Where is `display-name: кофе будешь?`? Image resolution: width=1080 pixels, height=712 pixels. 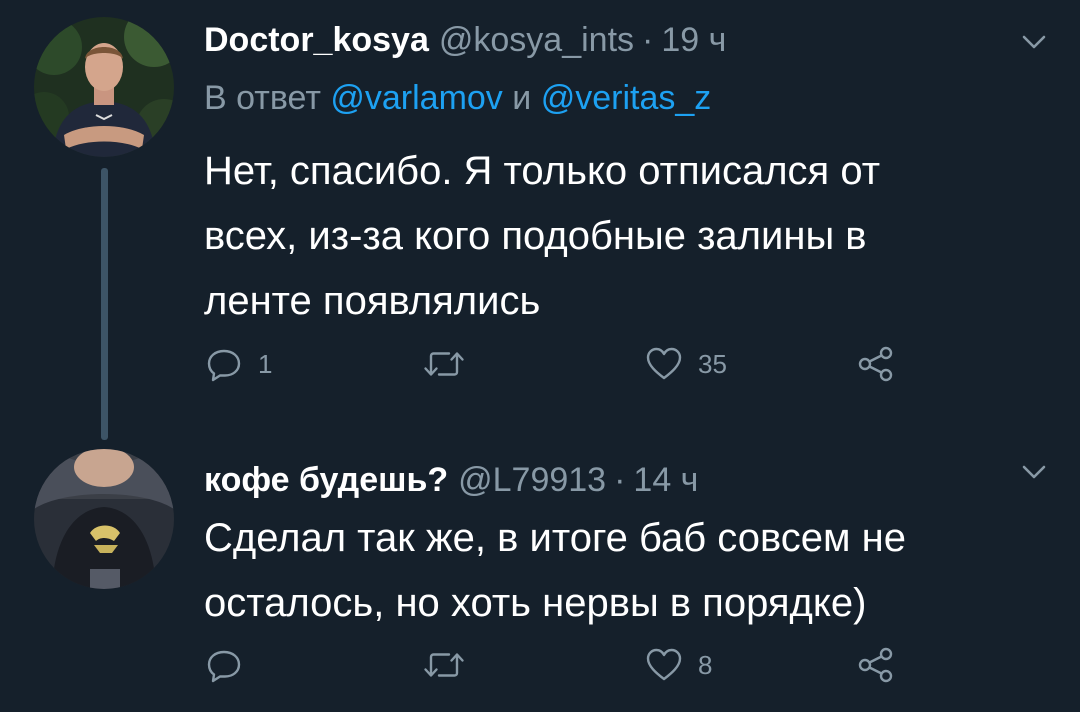 display-name: кофе будешь? is located at coordinates (326, 480).